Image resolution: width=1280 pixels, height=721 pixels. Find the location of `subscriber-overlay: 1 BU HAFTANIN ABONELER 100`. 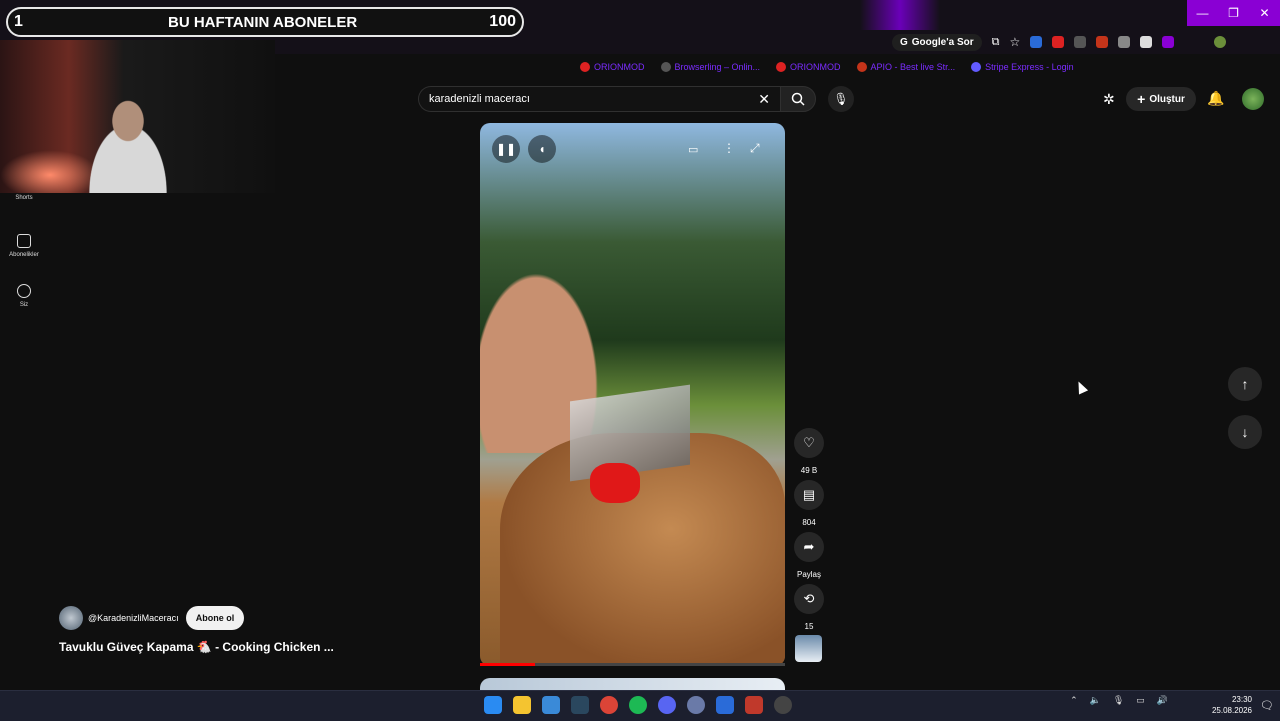

subscriber-overlay: 1 BU HAFTANIN ABONELER 100 is located at coordinates (265, 22).